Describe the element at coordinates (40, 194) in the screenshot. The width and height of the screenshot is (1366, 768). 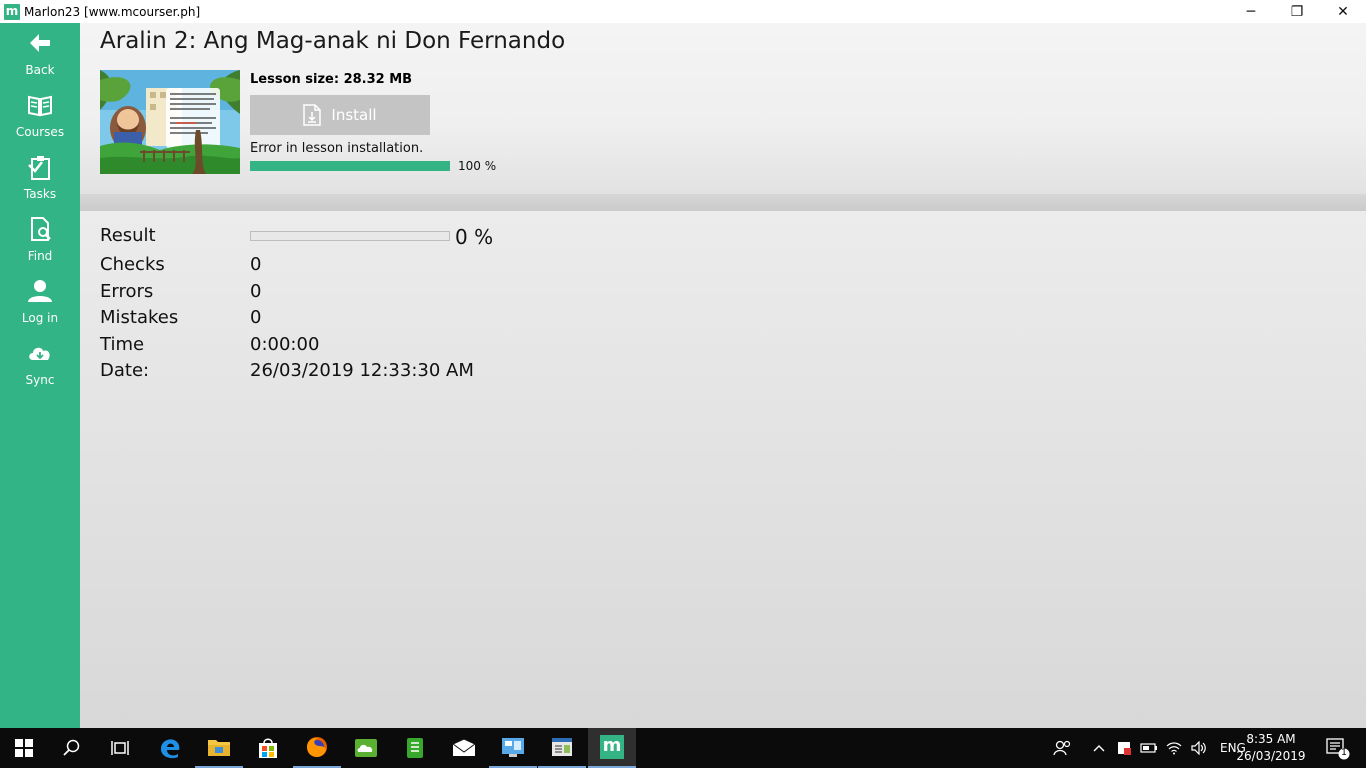
I see `sidebar-item-label: Tasks` at that location.